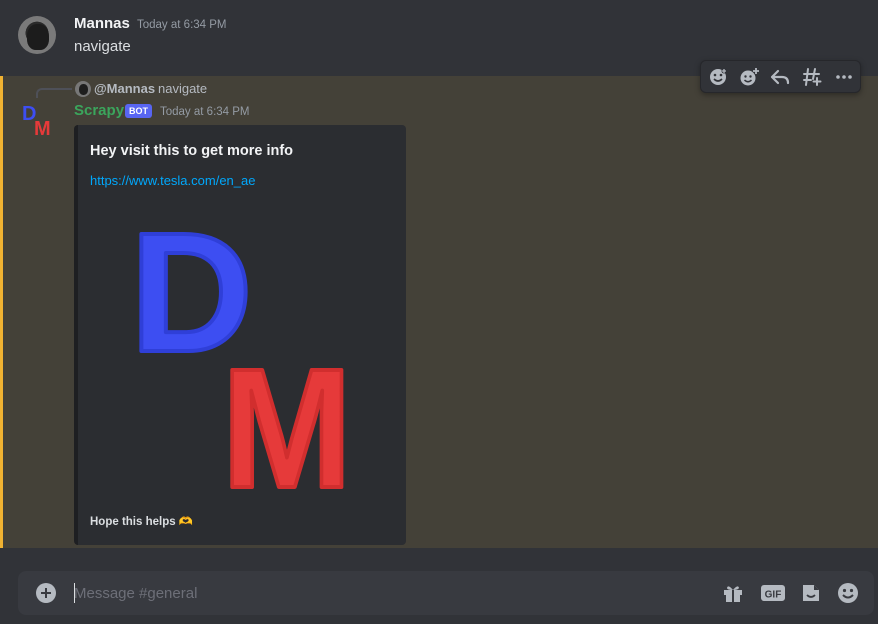  Describe the element at coordinates (192, 151) in the screenshot. I see `embed-title: Hey visit this to get more info` at that location.